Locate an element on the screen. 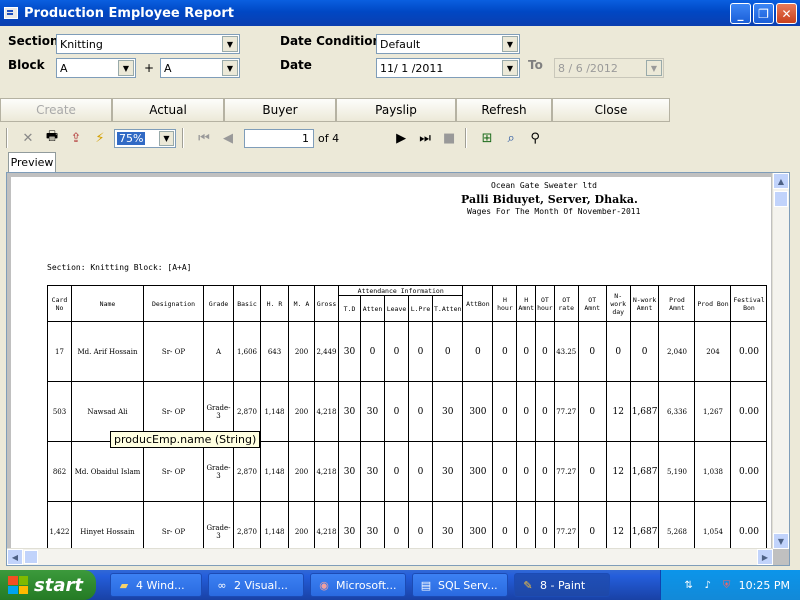 The height and width of the screenshot is (600, 800). horizontal-scroll-thumb is located at coordinates (31, 557).